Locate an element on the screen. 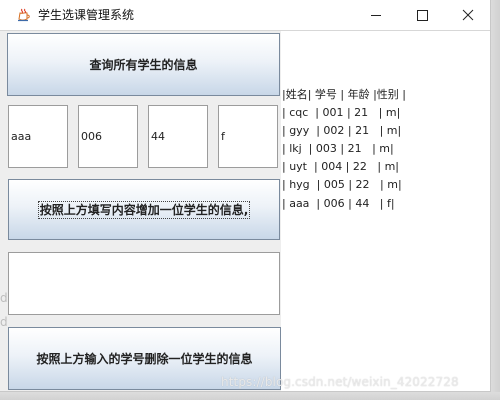  window-bottom-shadow is located at coordinates (250, 396).